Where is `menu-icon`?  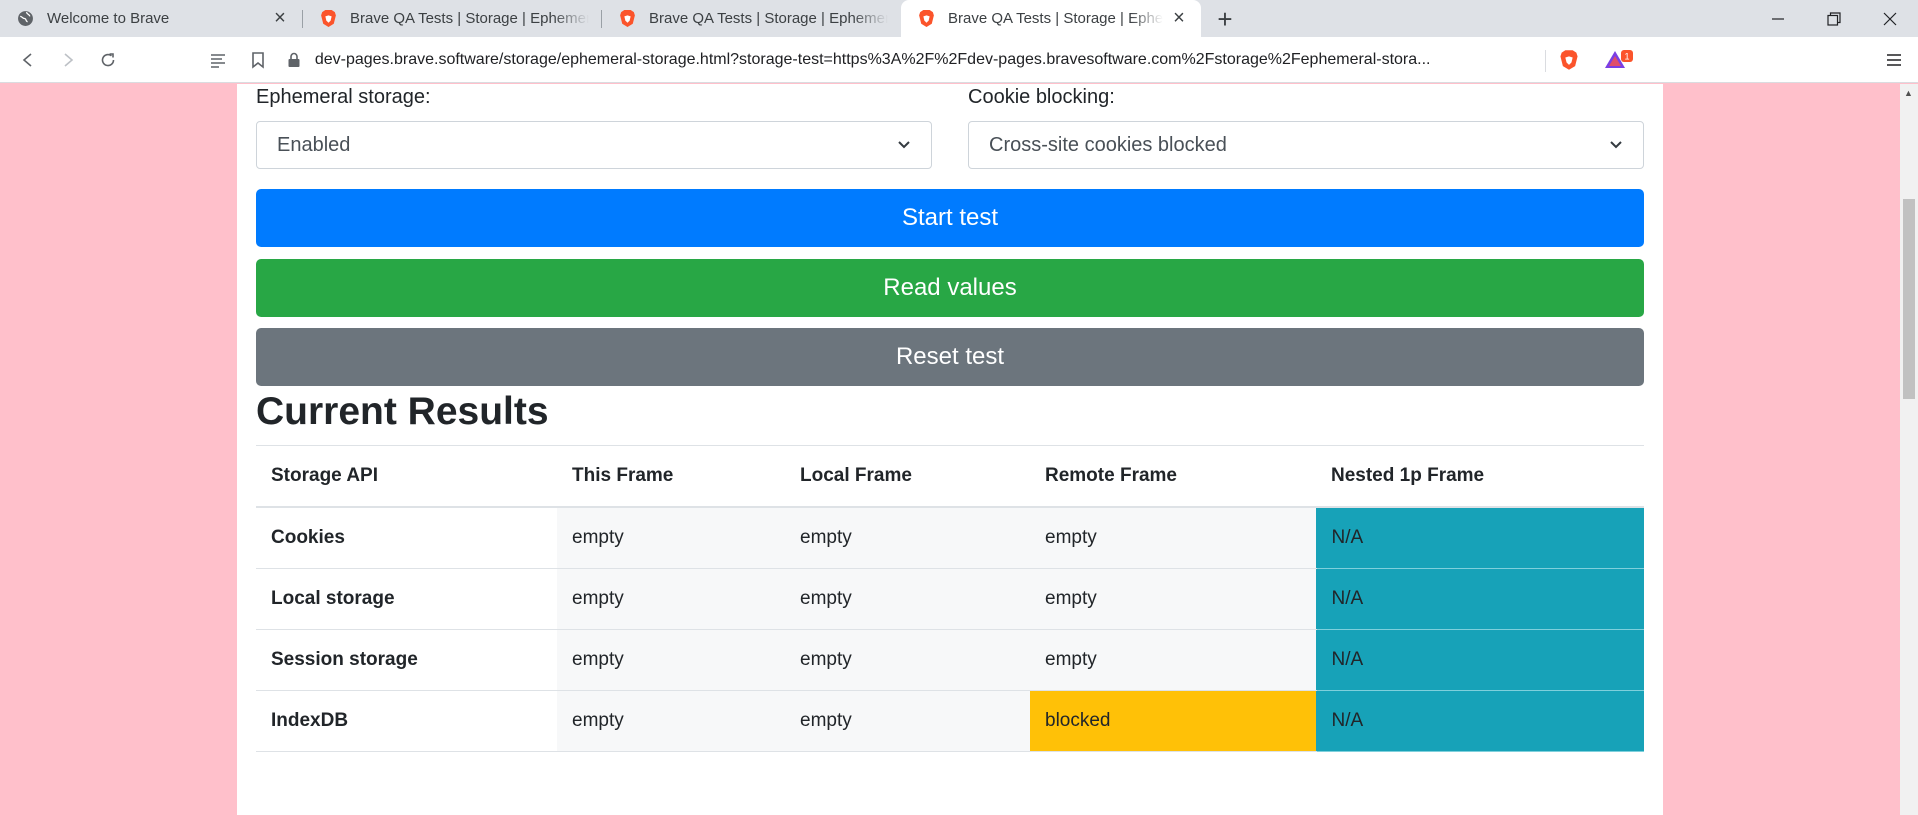
menu-icon is located at coordinates (1894, 60).